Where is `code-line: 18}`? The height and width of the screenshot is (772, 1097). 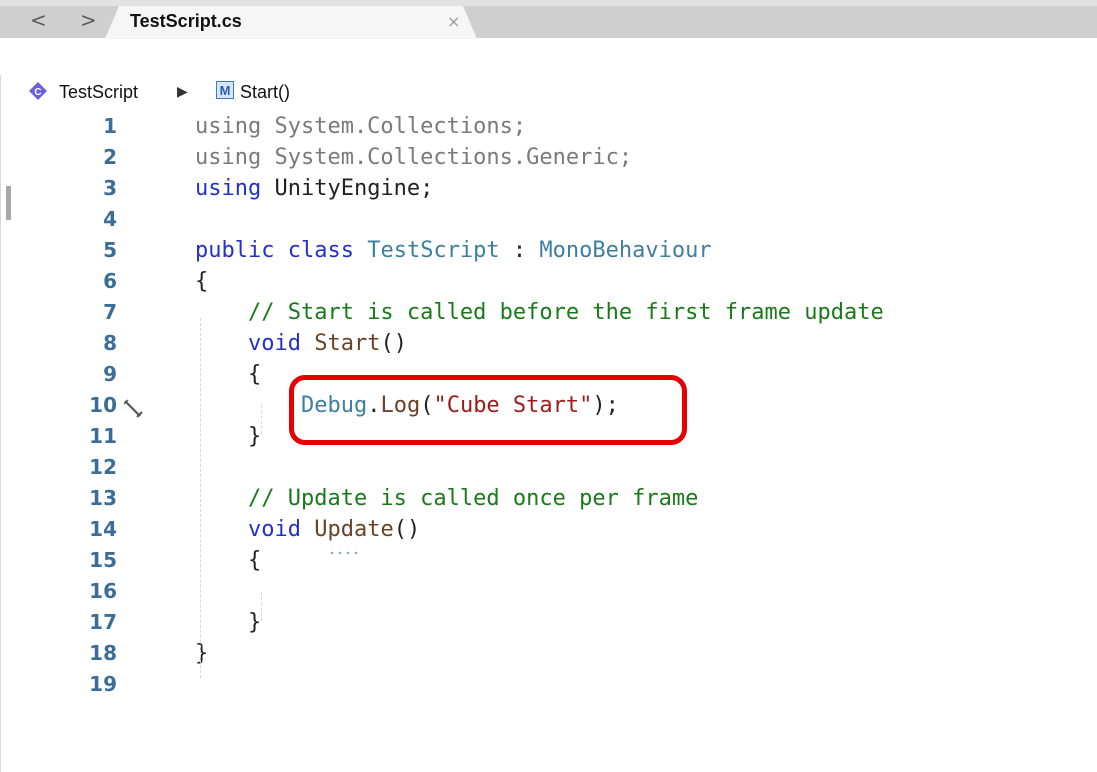 code-line: 18} is located at coordinates (548, 653).